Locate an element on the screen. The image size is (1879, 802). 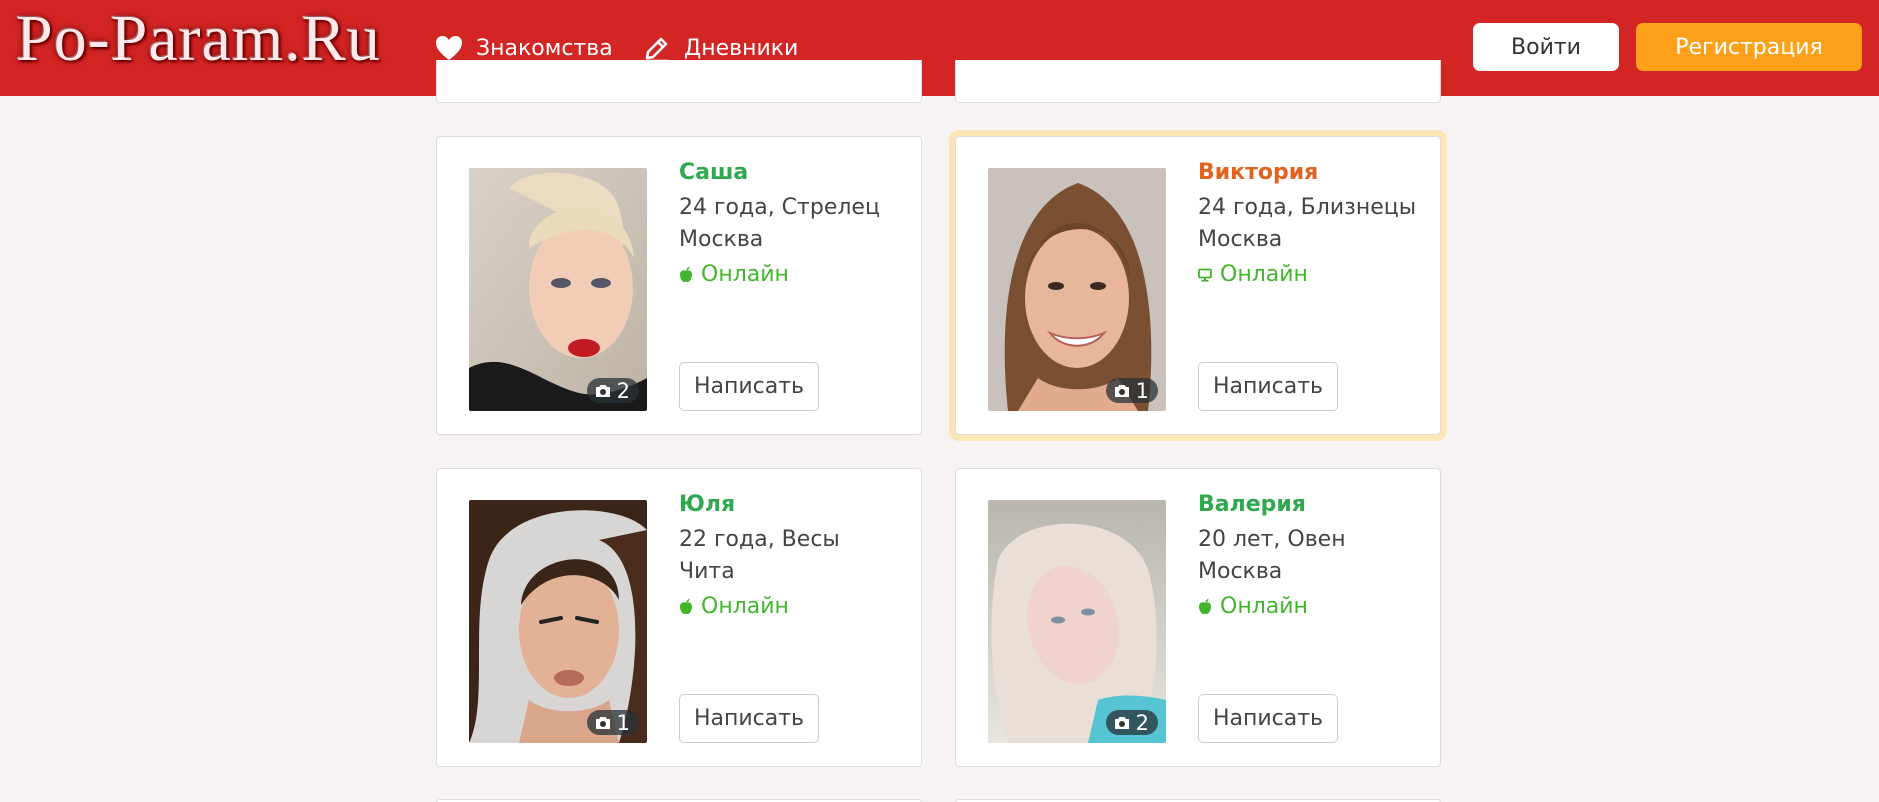
profile-info: 24 года, Стрелец Москва is located at coordinates (779, 224).